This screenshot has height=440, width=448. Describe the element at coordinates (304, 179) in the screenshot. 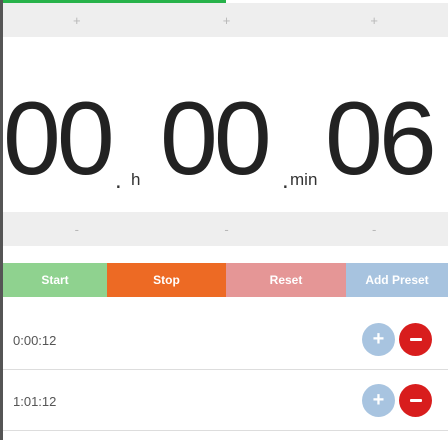

I see `minutes-unit: min` at that location.